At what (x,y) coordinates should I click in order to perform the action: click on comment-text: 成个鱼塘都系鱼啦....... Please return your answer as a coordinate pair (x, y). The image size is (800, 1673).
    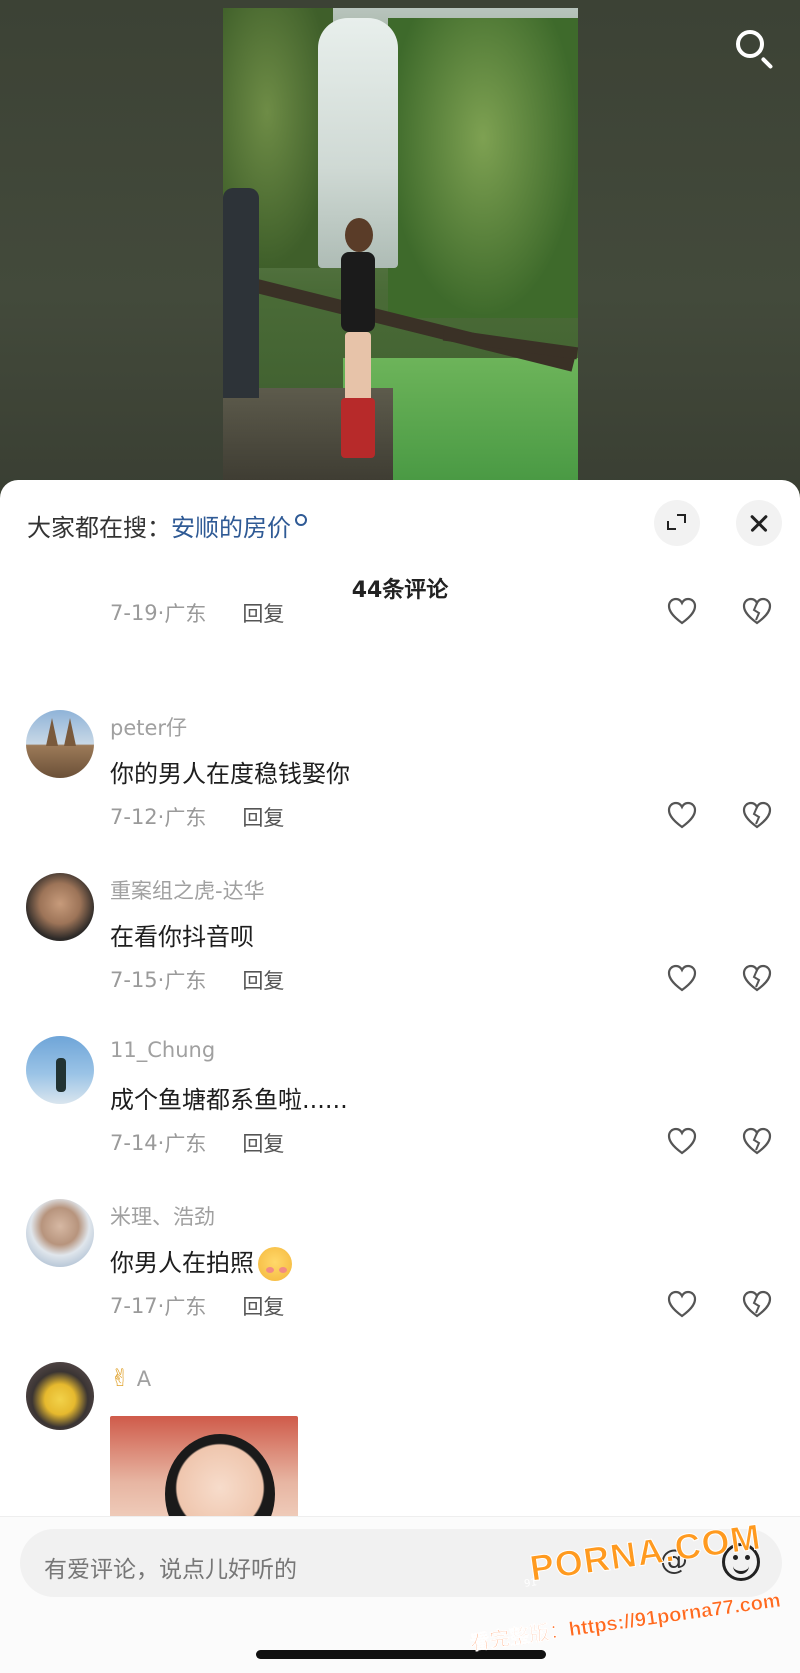
    Looking at the image, I should click on (229, 1100).